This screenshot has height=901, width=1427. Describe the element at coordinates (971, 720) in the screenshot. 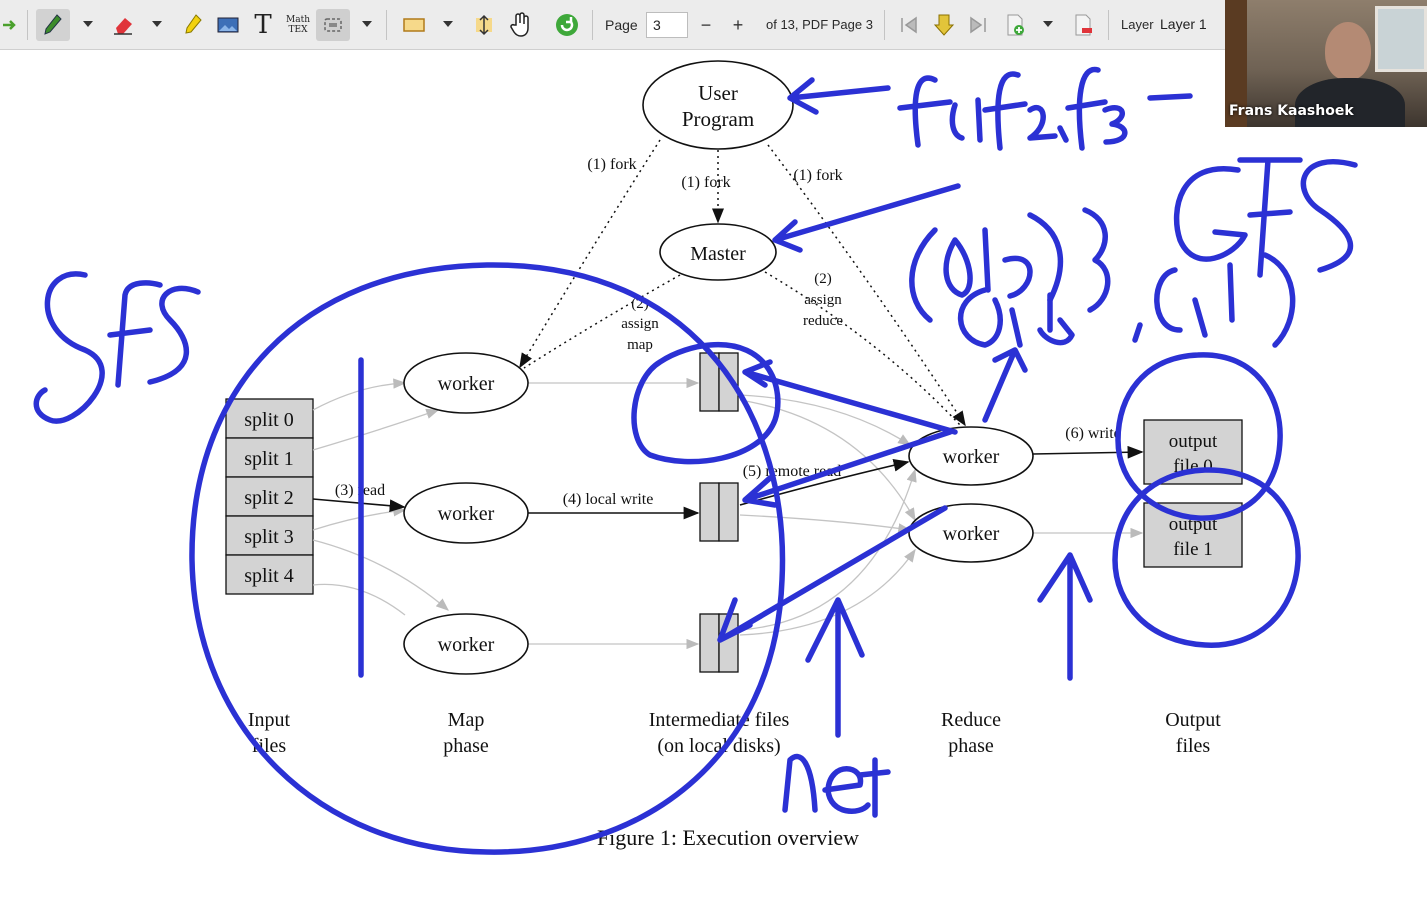

I see `column-label-reduce-1: Reduce` at that location.